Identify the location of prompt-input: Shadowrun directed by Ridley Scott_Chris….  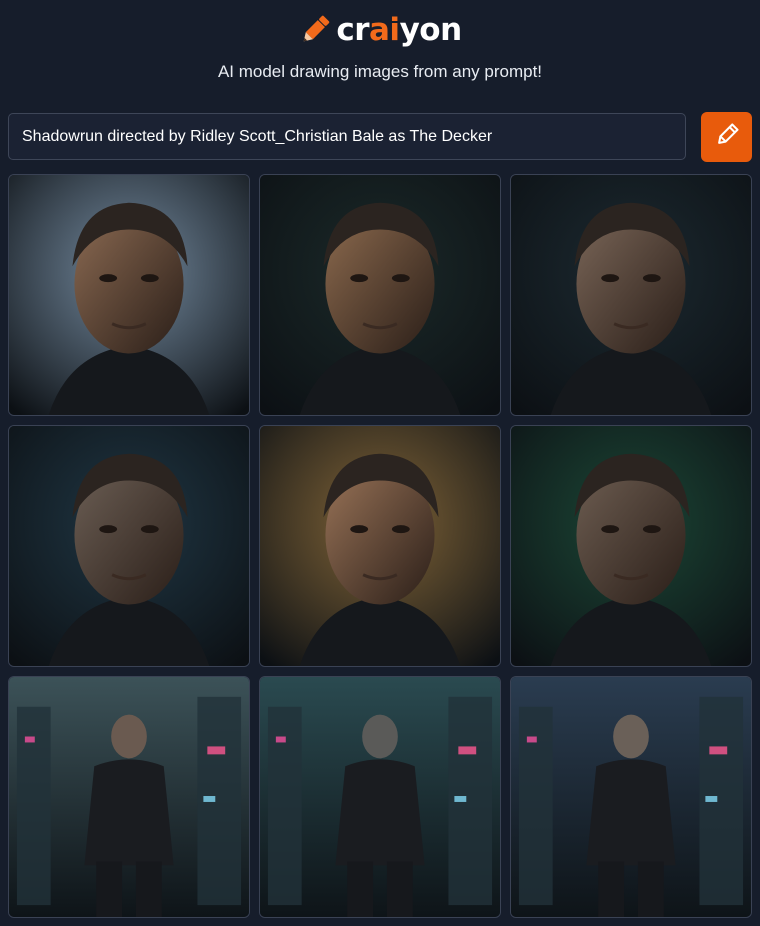
(347, 136).